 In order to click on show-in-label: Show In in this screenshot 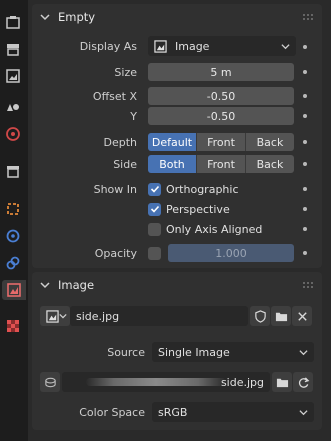, I will do `click(115, 189)`.